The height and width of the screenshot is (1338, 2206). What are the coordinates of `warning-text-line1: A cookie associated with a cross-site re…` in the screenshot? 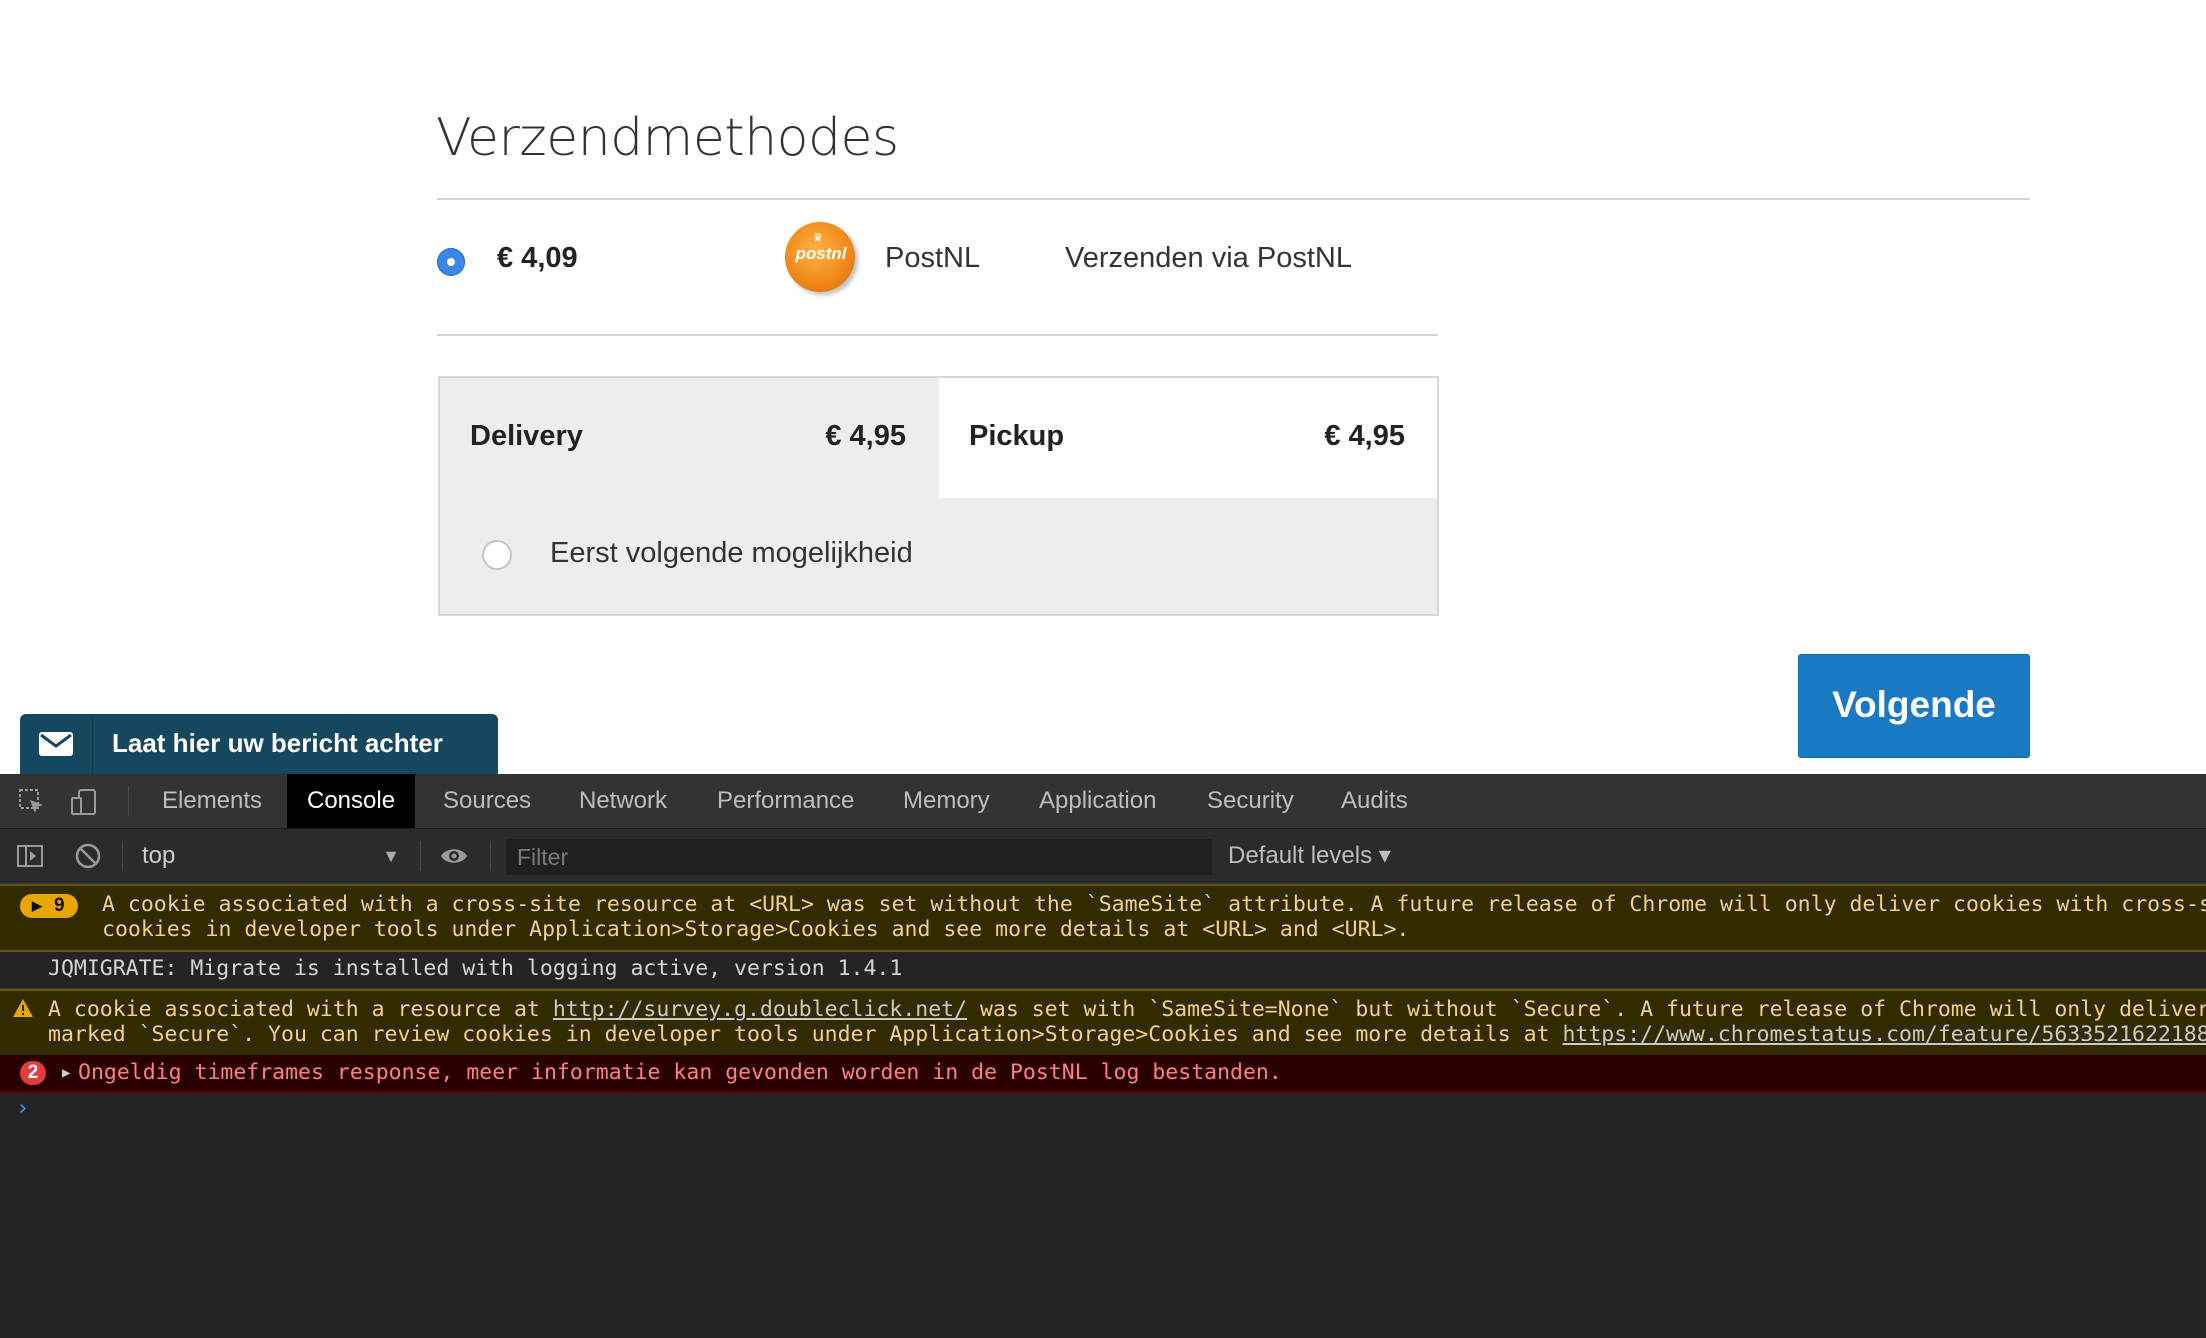 It's located at (1154, 904).